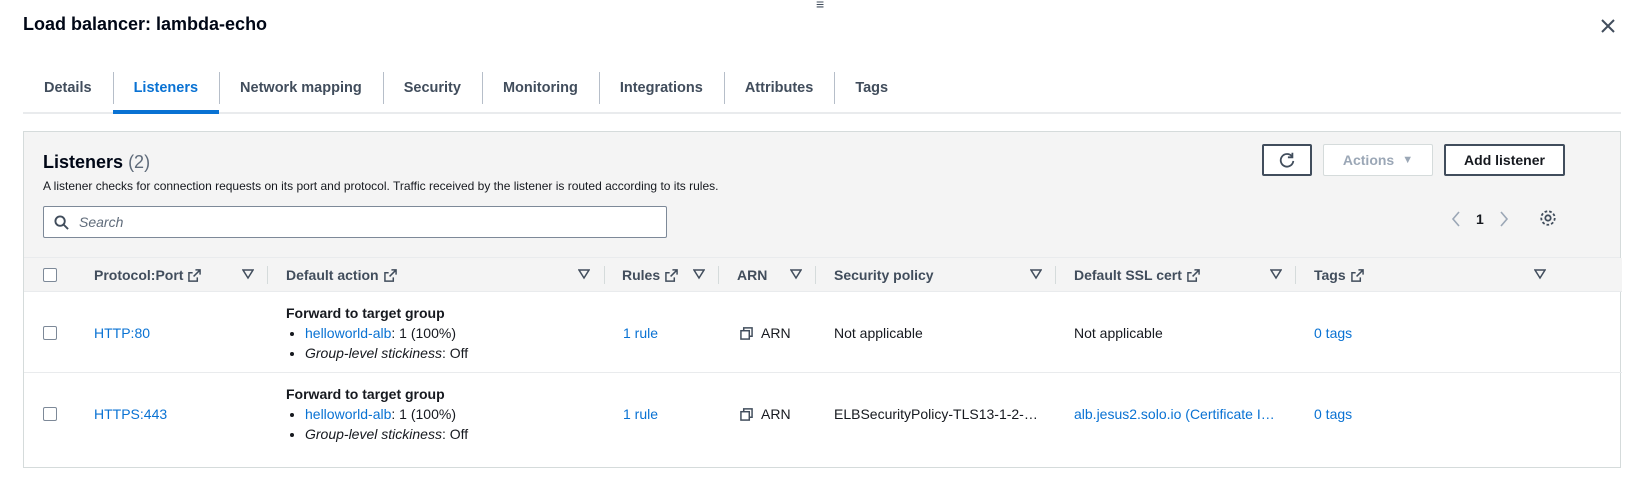 This screenshot has width=1632, height=483. I want to click on column-protocol-port: Protocol:Port, so click(148, 275).